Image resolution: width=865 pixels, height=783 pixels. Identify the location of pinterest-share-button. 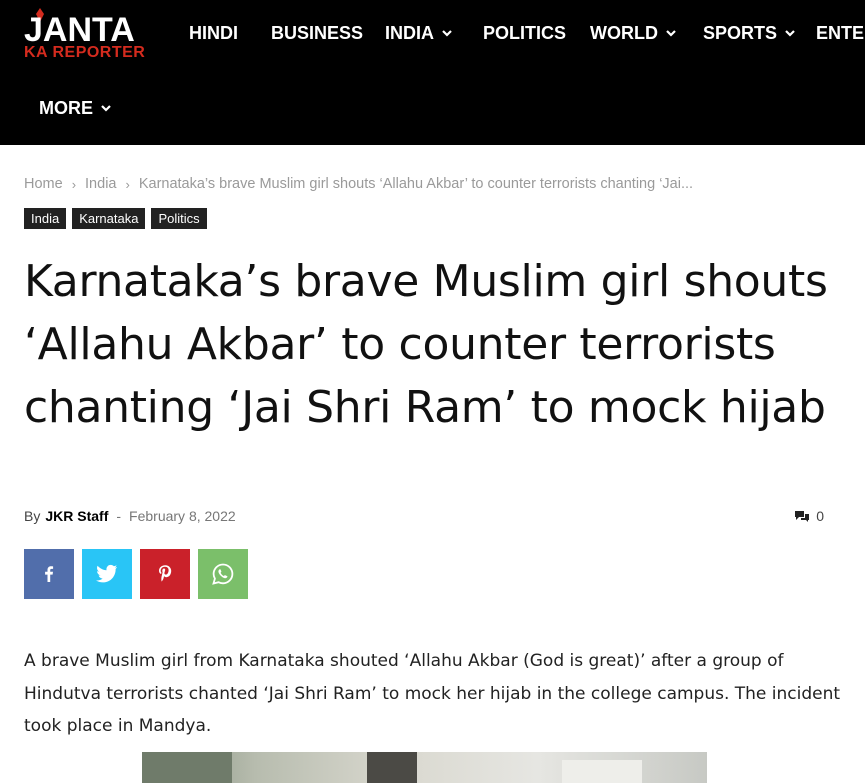
(165, 574).